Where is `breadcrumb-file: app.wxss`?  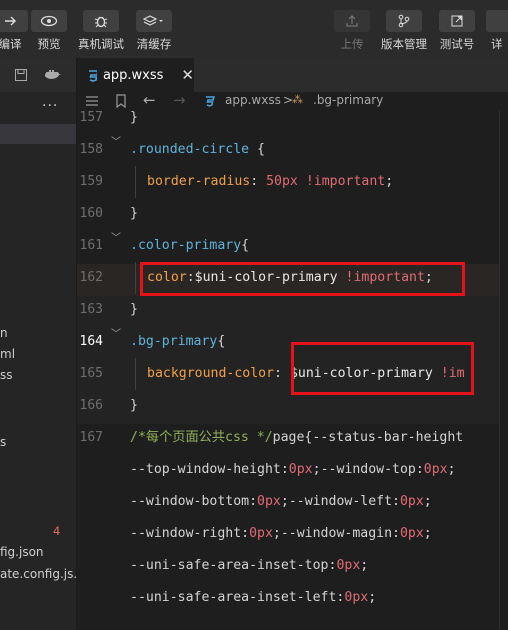 breadcrumb-file: app.wxss is located at coordinates (253, 100).